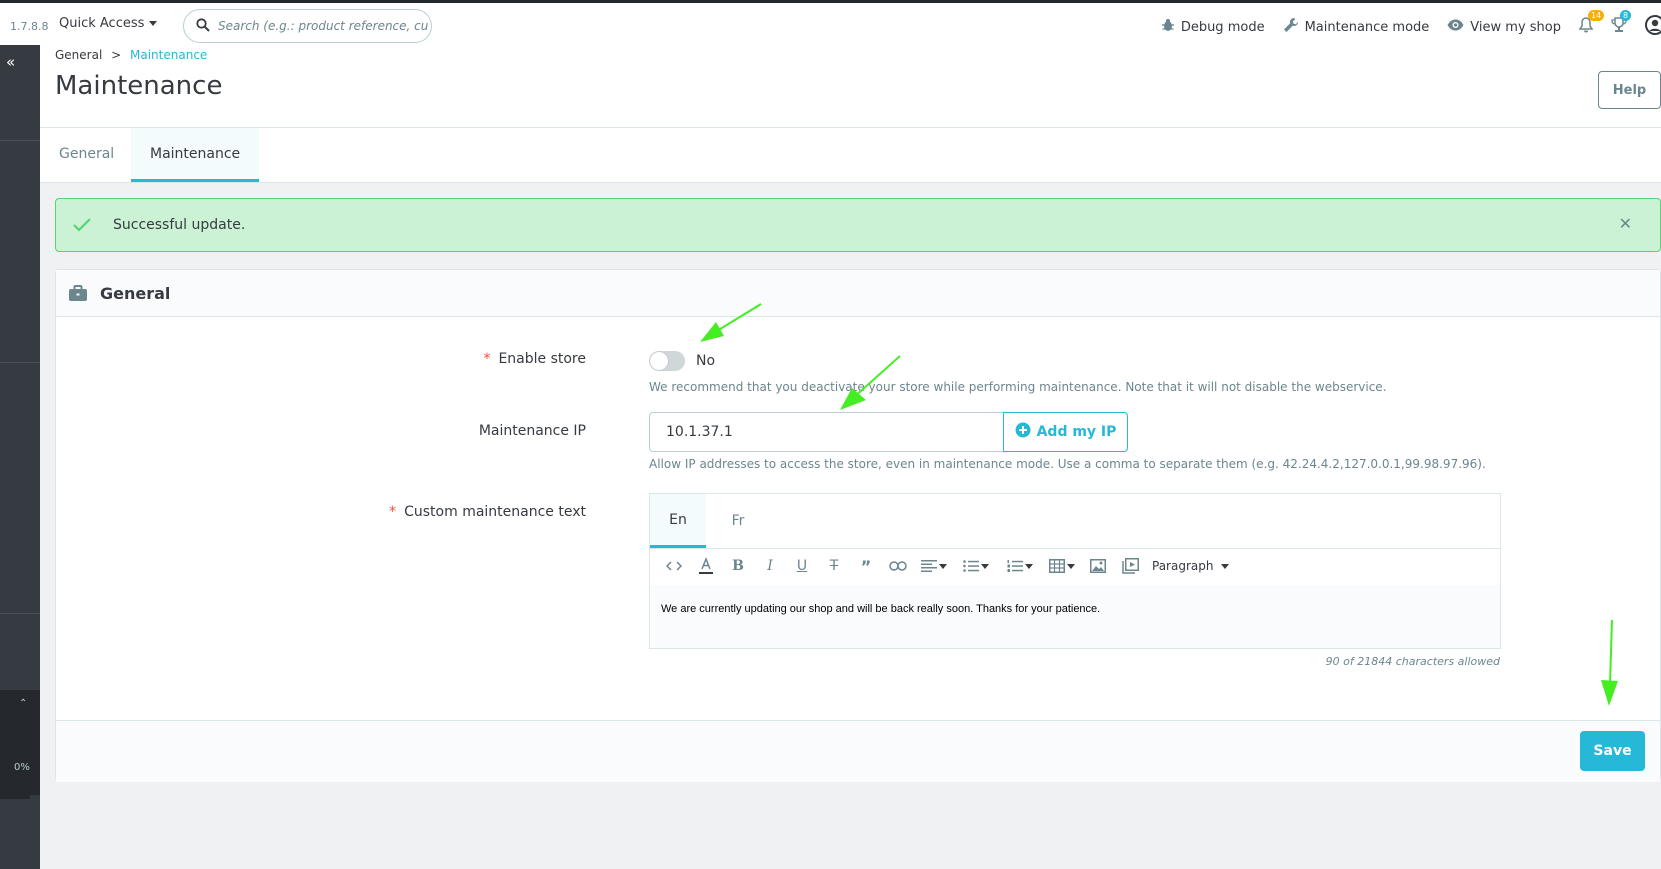  I want to click on maintenance-ip-input, so click(826, 432).